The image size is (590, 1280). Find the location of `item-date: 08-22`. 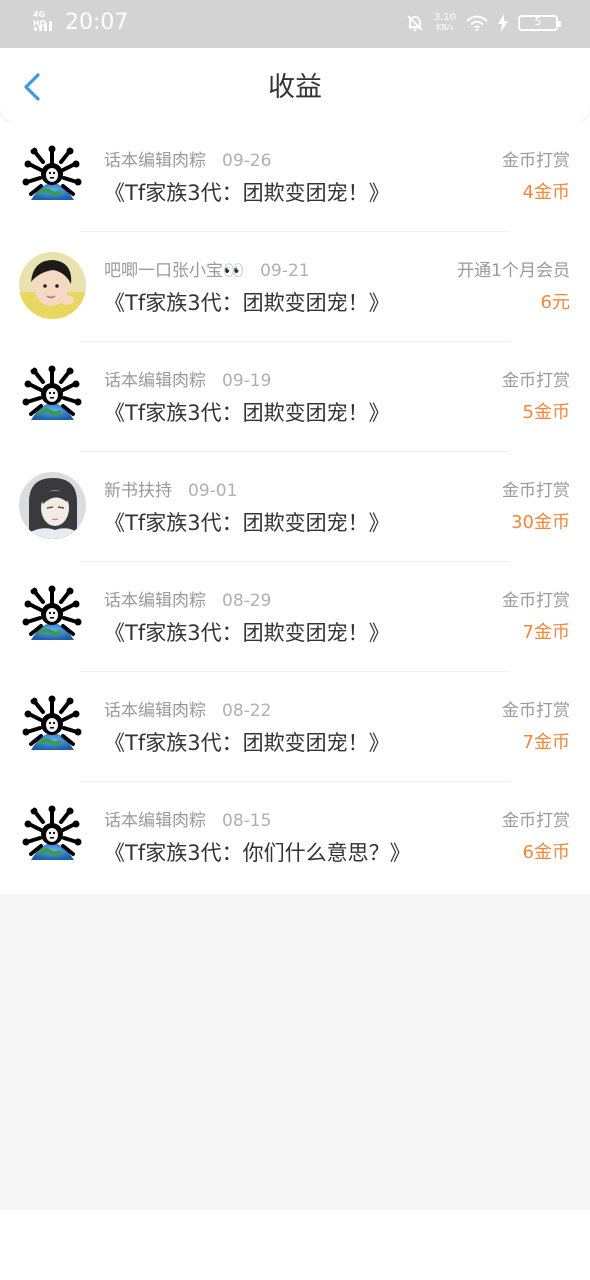

item-date: 08-22 is located at coordinates (247, 711).